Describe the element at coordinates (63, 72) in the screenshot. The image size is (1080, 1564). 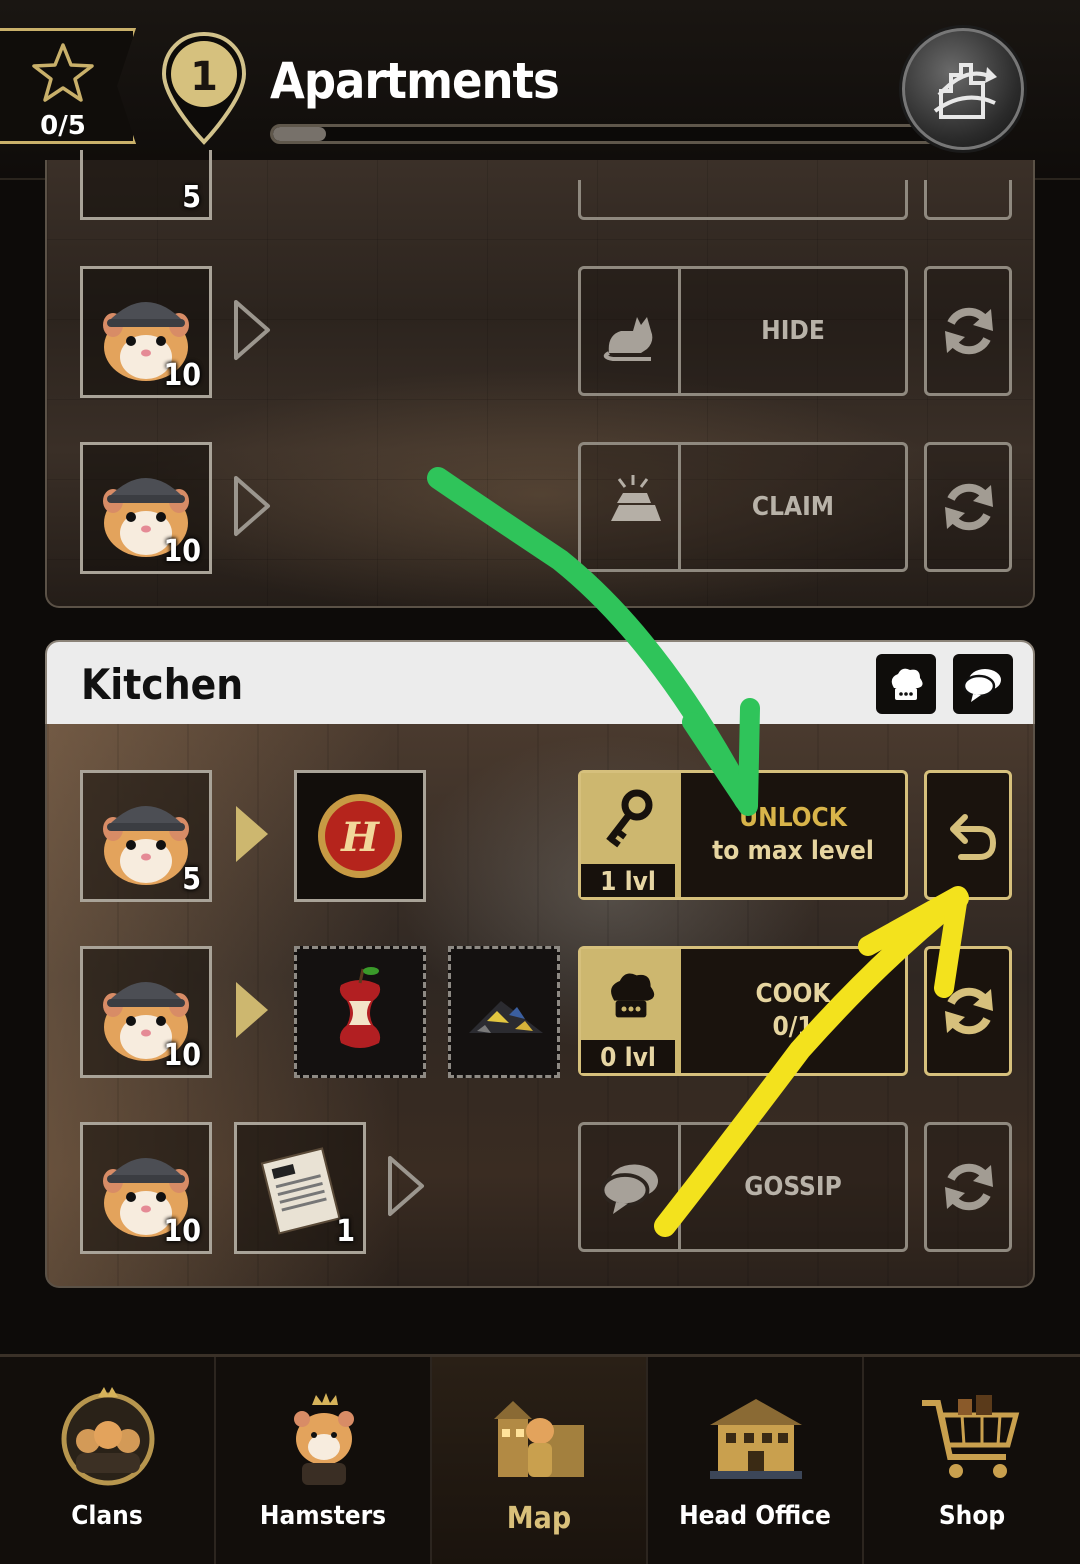
I see `star-icon` at that location.